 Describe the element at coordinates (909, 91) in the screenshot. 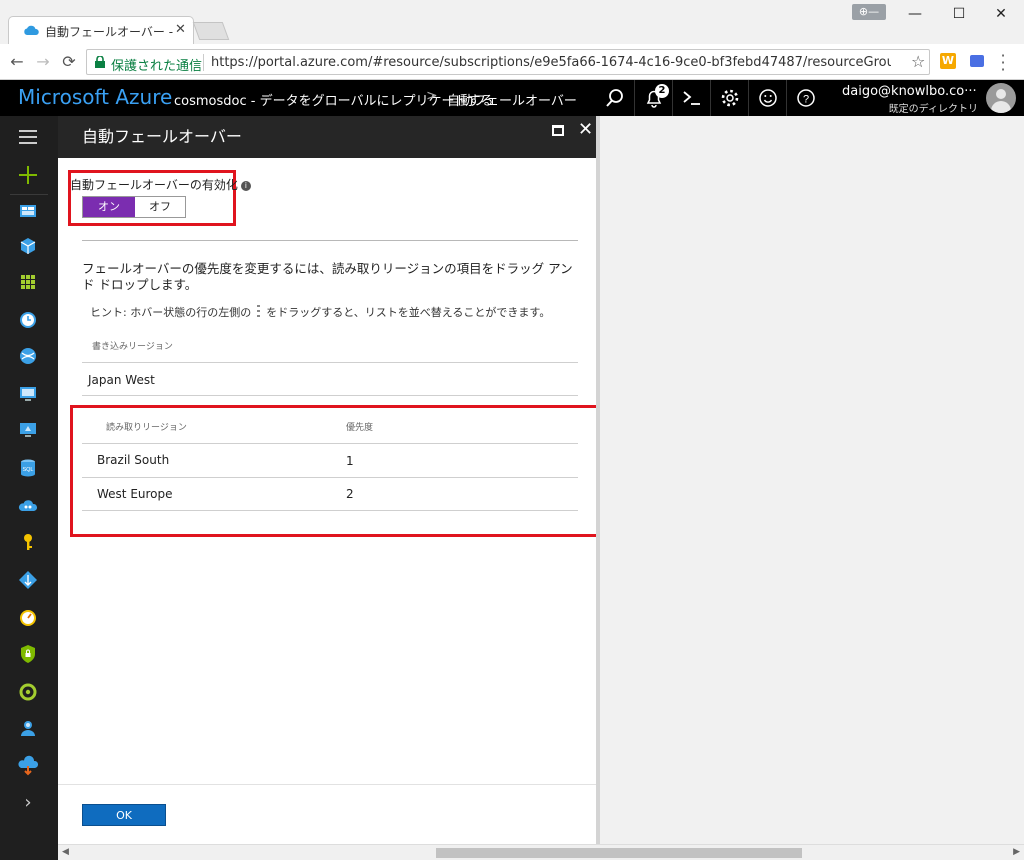

I see `user-email: daigo@knowlbo.co···` at that location.